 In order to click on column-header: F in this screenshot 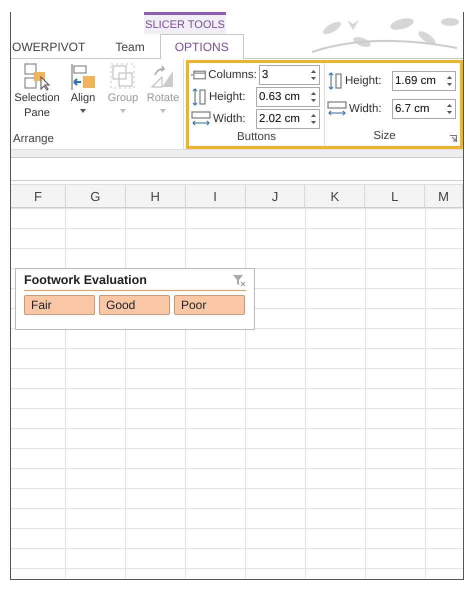, I will do `click(38, 196)`.